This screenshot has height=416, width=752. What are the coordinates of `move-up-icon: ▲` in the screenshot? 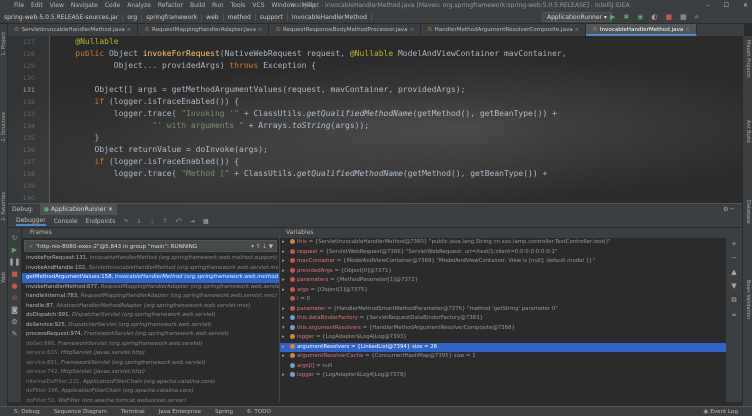 It's located at (733, 272).